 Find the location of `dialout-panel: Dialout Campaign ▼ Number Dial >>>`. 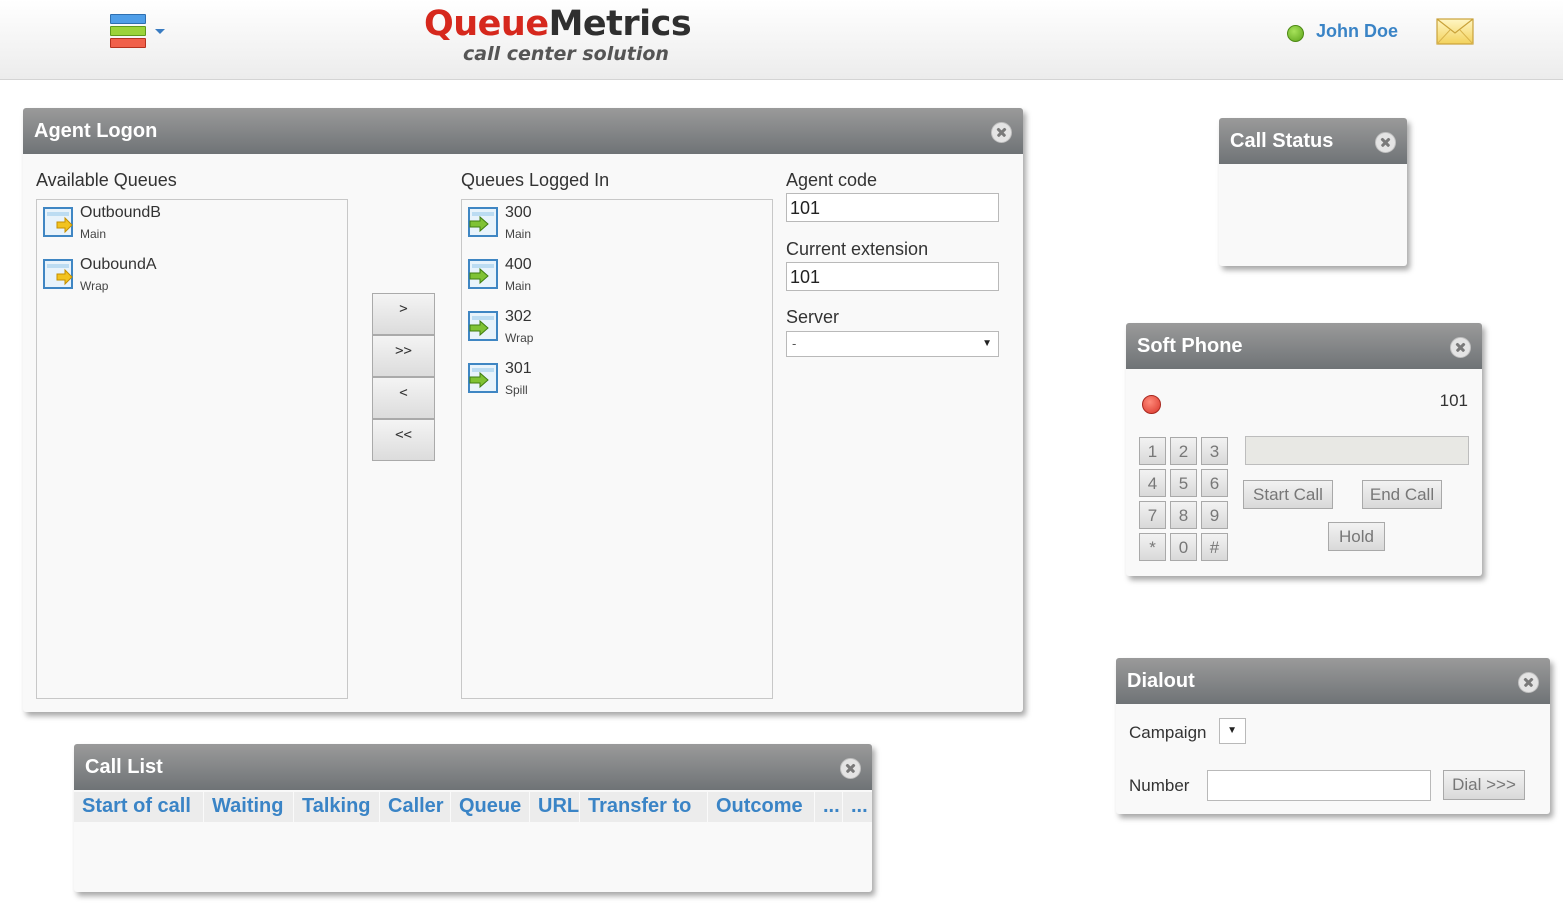

dialout-panel: Dialout Campaign ▼ Number Dial >>> is located at coordinates (1333, 736).